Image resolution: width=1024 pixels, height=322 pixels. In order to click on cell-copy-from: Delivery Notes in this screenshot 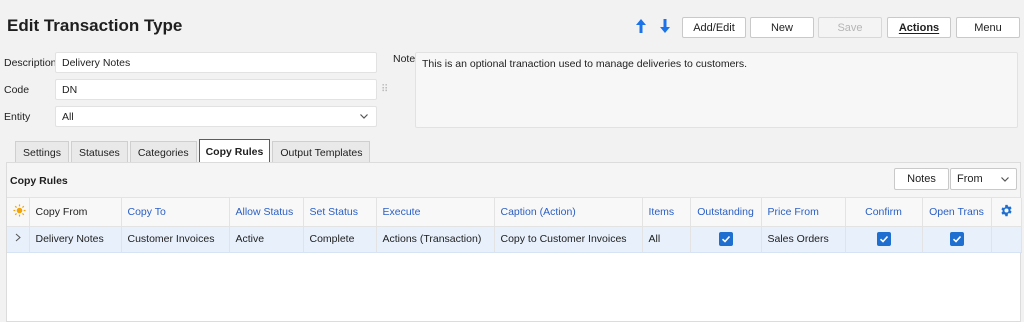, I will do `click(75, 239)`.